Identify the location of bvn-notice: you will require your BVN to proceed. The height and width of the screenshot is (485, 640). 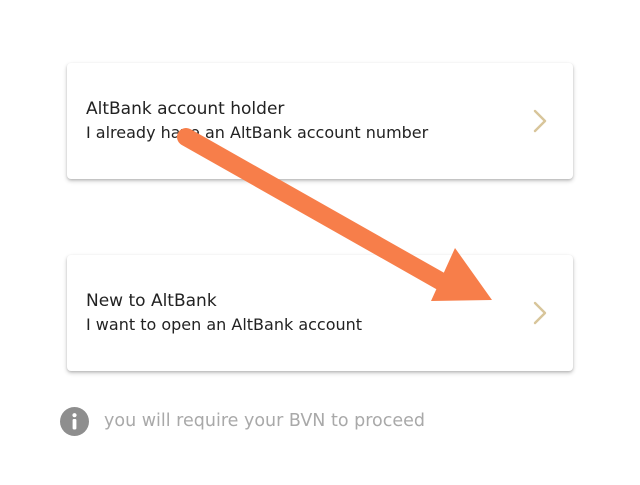
(280, 422).